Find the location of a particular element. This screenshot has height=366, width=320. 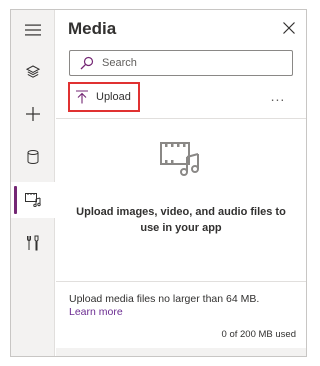

upload-limit-note: Upload media files no larger than 64 MB. is located at coordinates (164, 299).